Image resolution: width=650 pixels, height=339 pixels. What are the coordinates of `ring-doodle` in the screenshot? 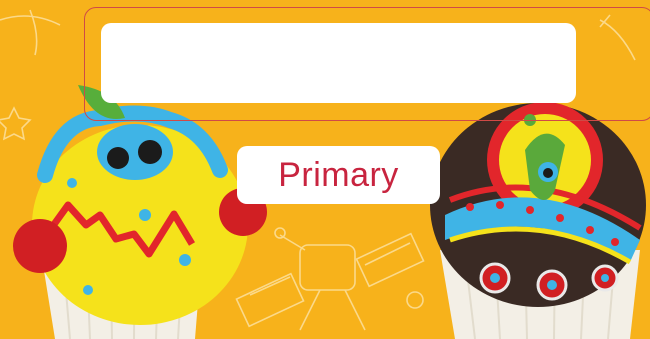 It's located at (415, 300).